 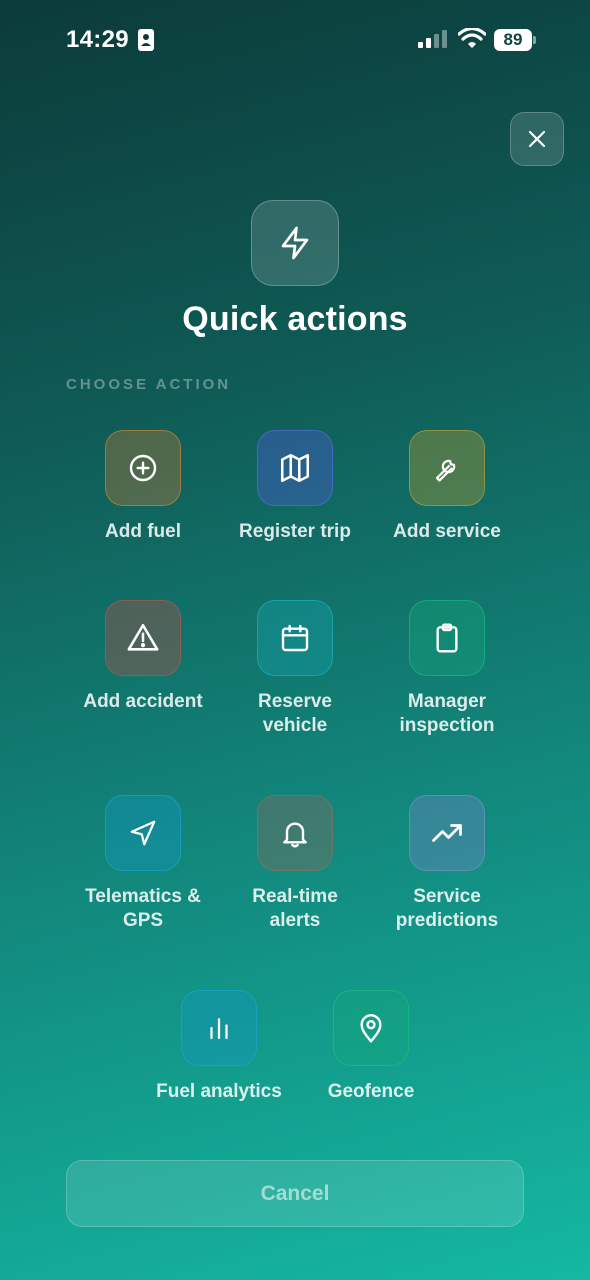 I want to click on action-add-fuel: Add fuel, so click(x=143, y=487).